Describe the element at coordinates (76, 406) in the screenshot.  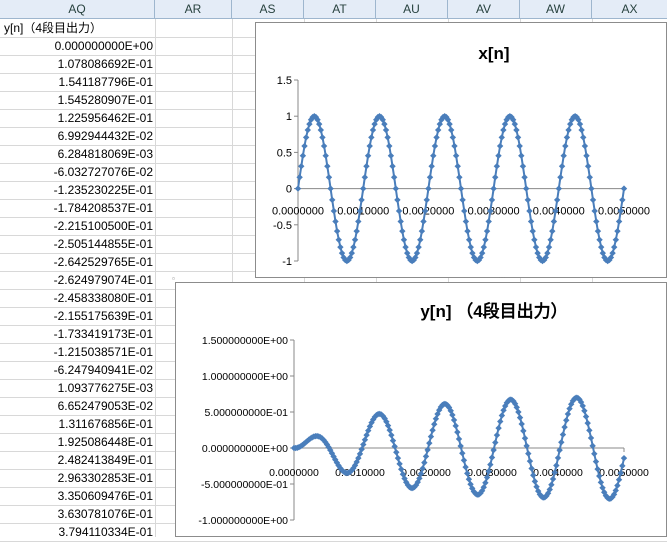
I see `value-cell: 6.652479053E-02` at that location.